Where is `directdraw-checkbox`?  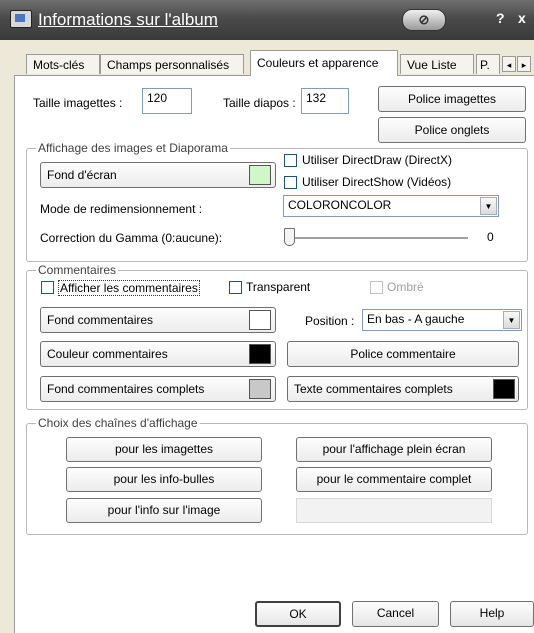
directdraw-checkbox is located at coordinates (290, 160).